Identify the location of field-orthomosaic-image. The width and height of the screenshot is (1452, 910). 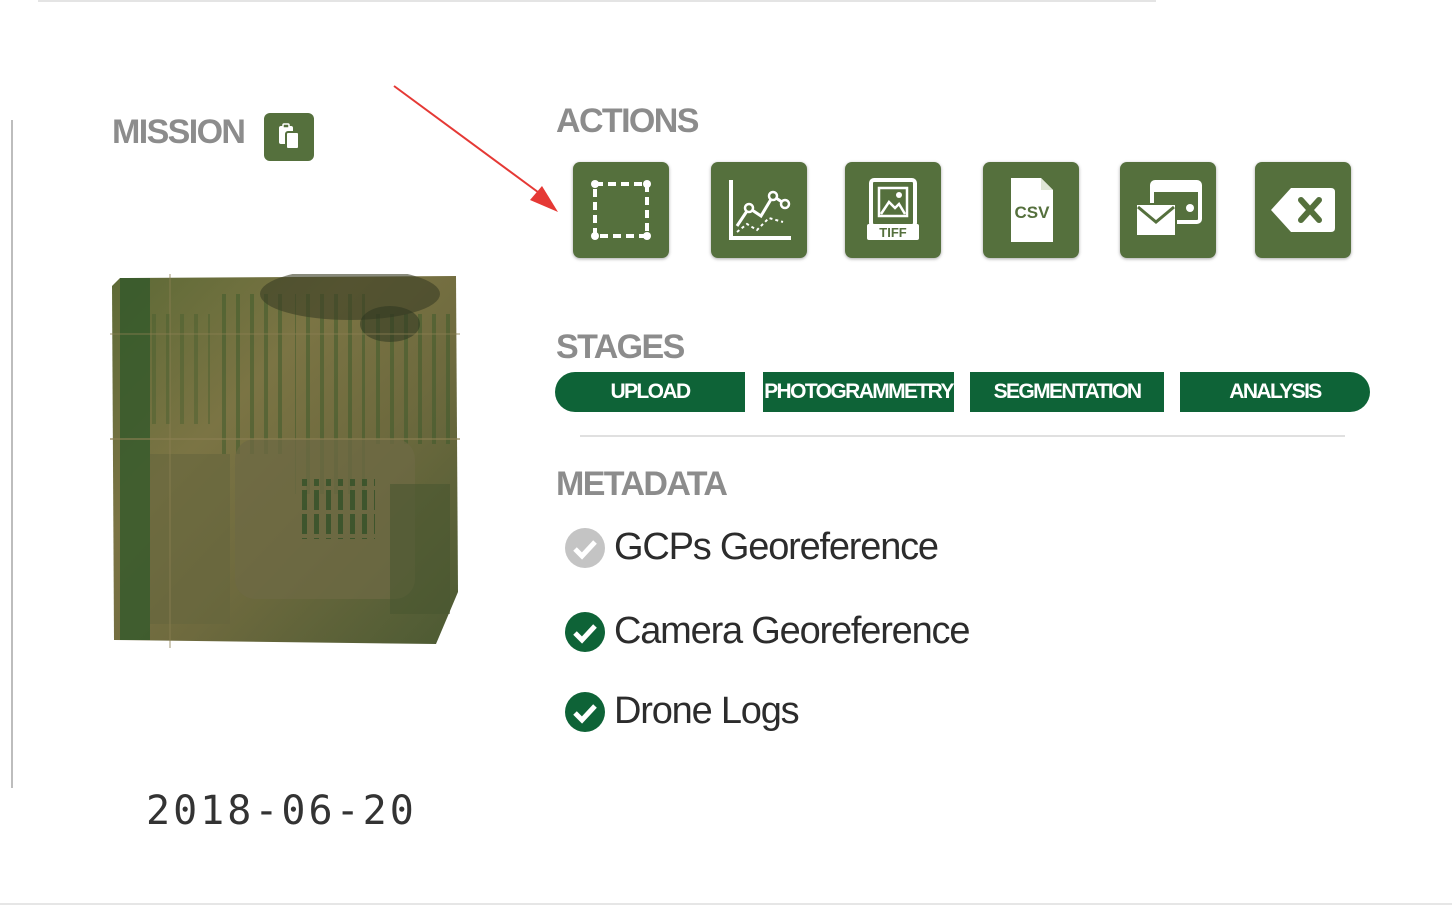
(285, 458).